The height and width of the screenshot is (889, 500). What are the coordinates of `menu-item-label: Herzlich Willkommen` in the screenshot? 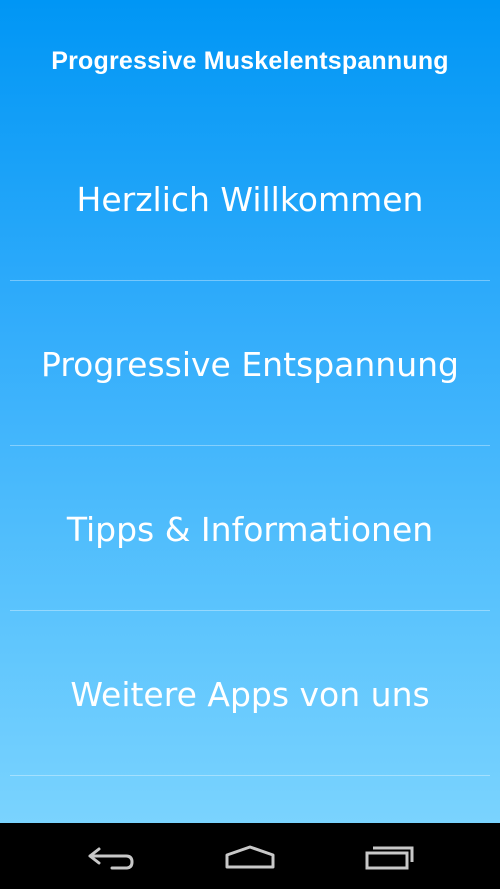 It's located at (250, 199).